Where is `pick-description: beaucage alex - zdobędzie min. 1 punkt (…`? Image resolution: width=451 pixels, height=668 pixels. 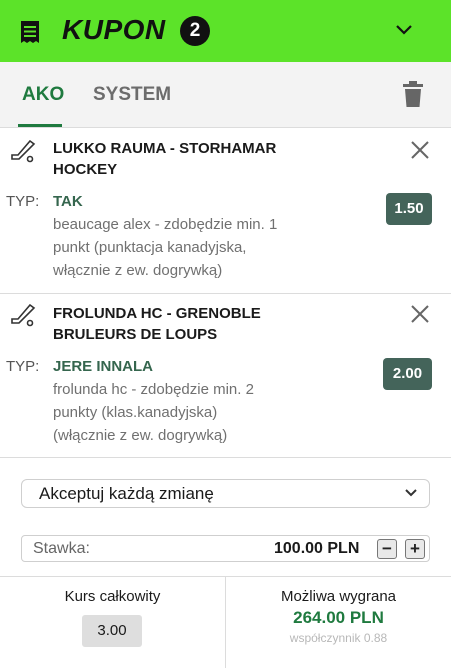 pick-description: beaucage alex - zdobędzie min. 1 punkt (… is located at coordinates (165, 247).